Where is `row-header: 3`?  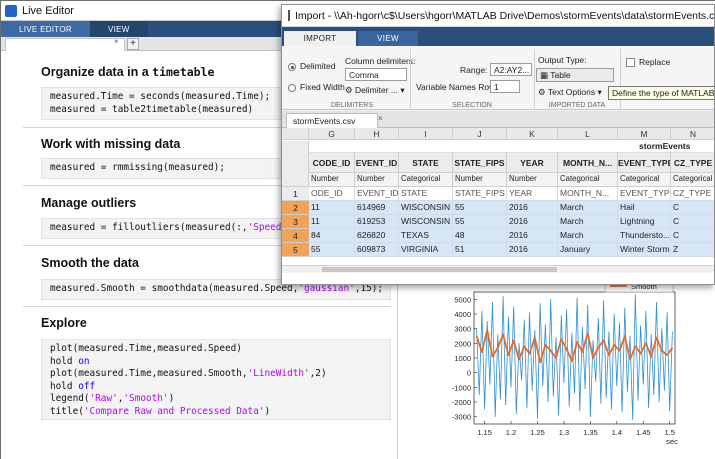
row-header: 3 is located at coordinates (295, 222).